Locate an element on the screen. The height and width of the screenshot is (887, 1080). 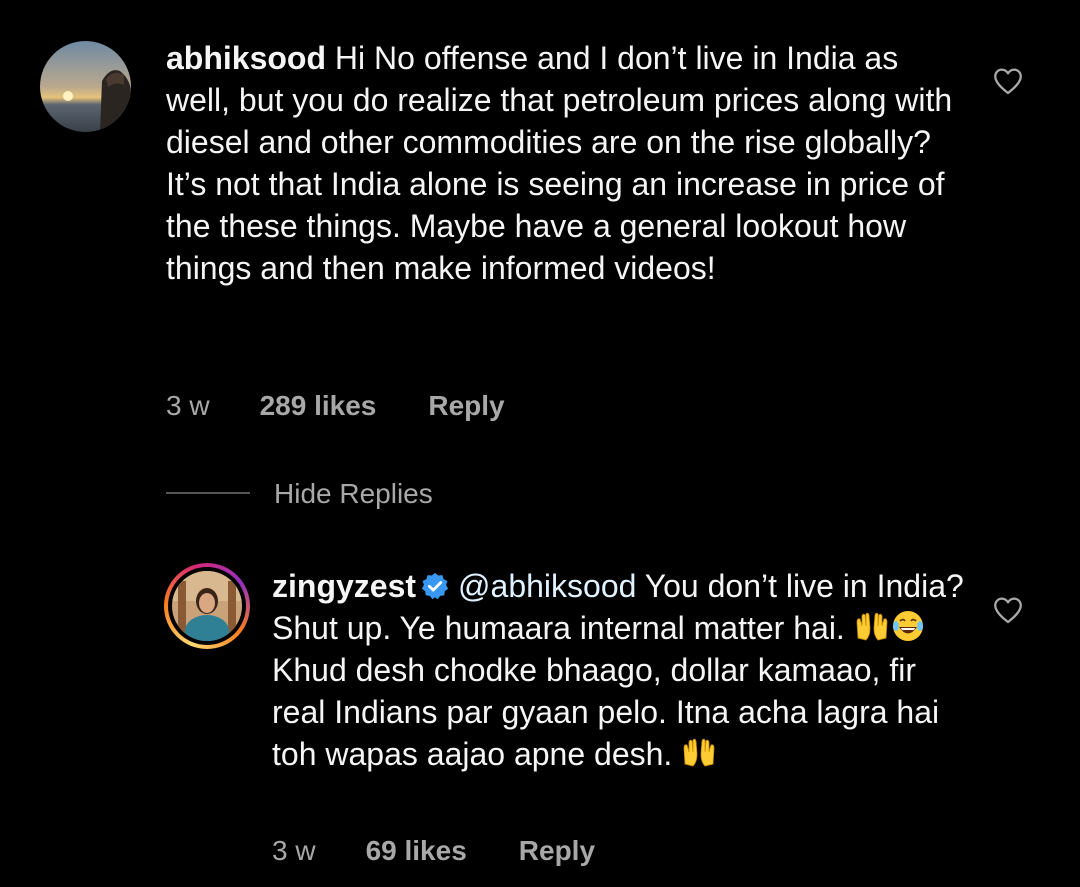
reply-username: zingyzest is located at coordinates (344, 586).